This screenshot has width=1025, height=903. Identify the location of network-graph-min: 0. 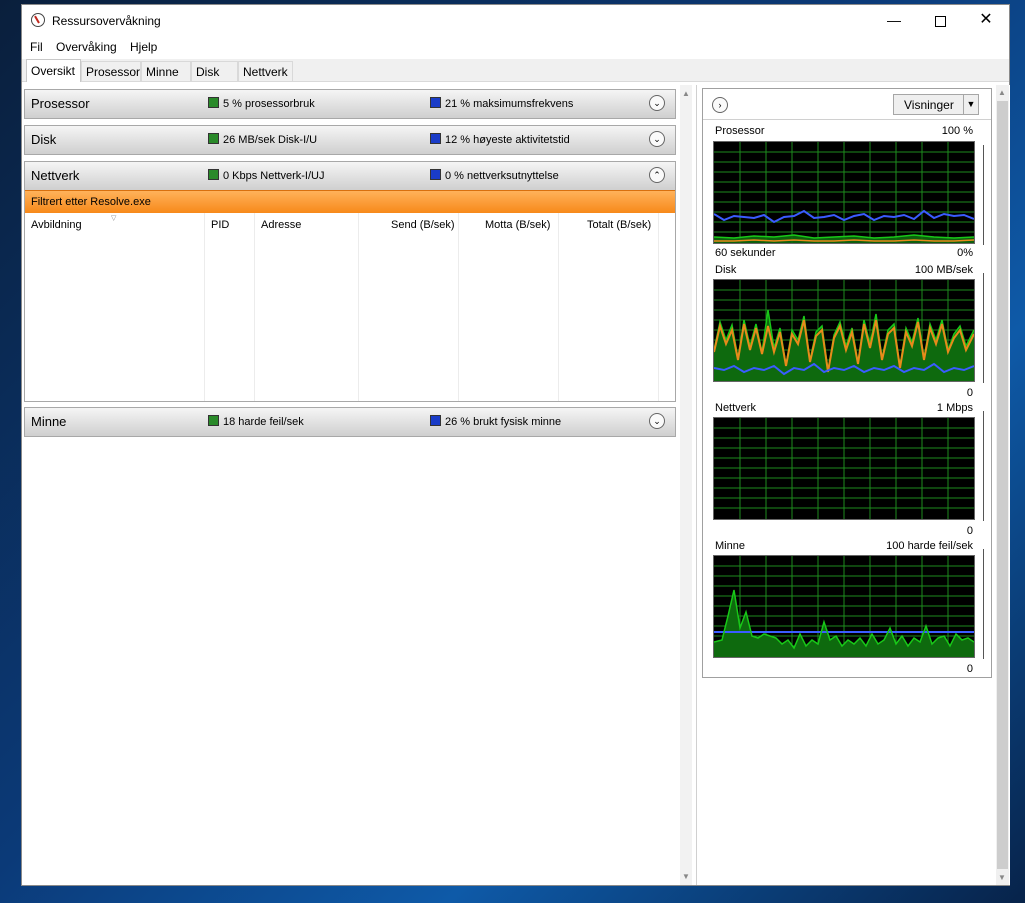
(969, 531).